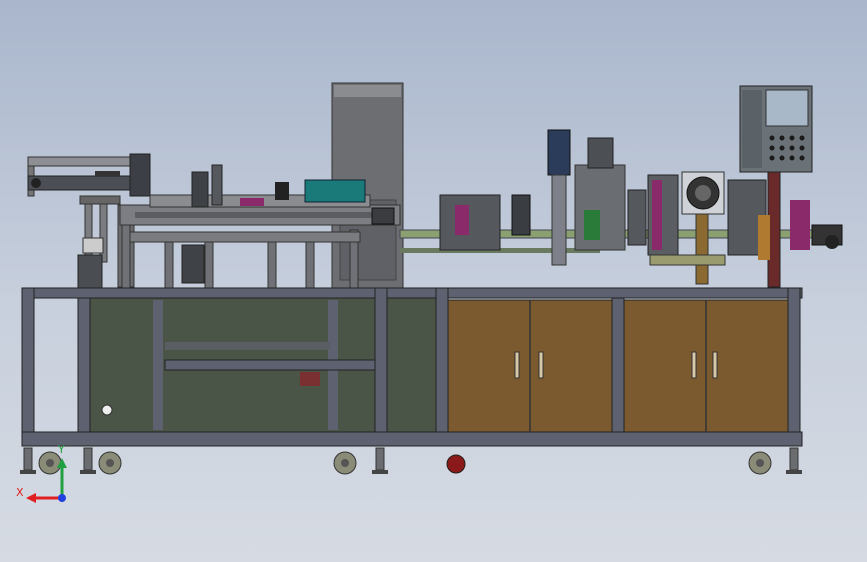  Describe the element at coordinates (411, 461) in the screenshot. I see `caster-wheel-icon` at that location.